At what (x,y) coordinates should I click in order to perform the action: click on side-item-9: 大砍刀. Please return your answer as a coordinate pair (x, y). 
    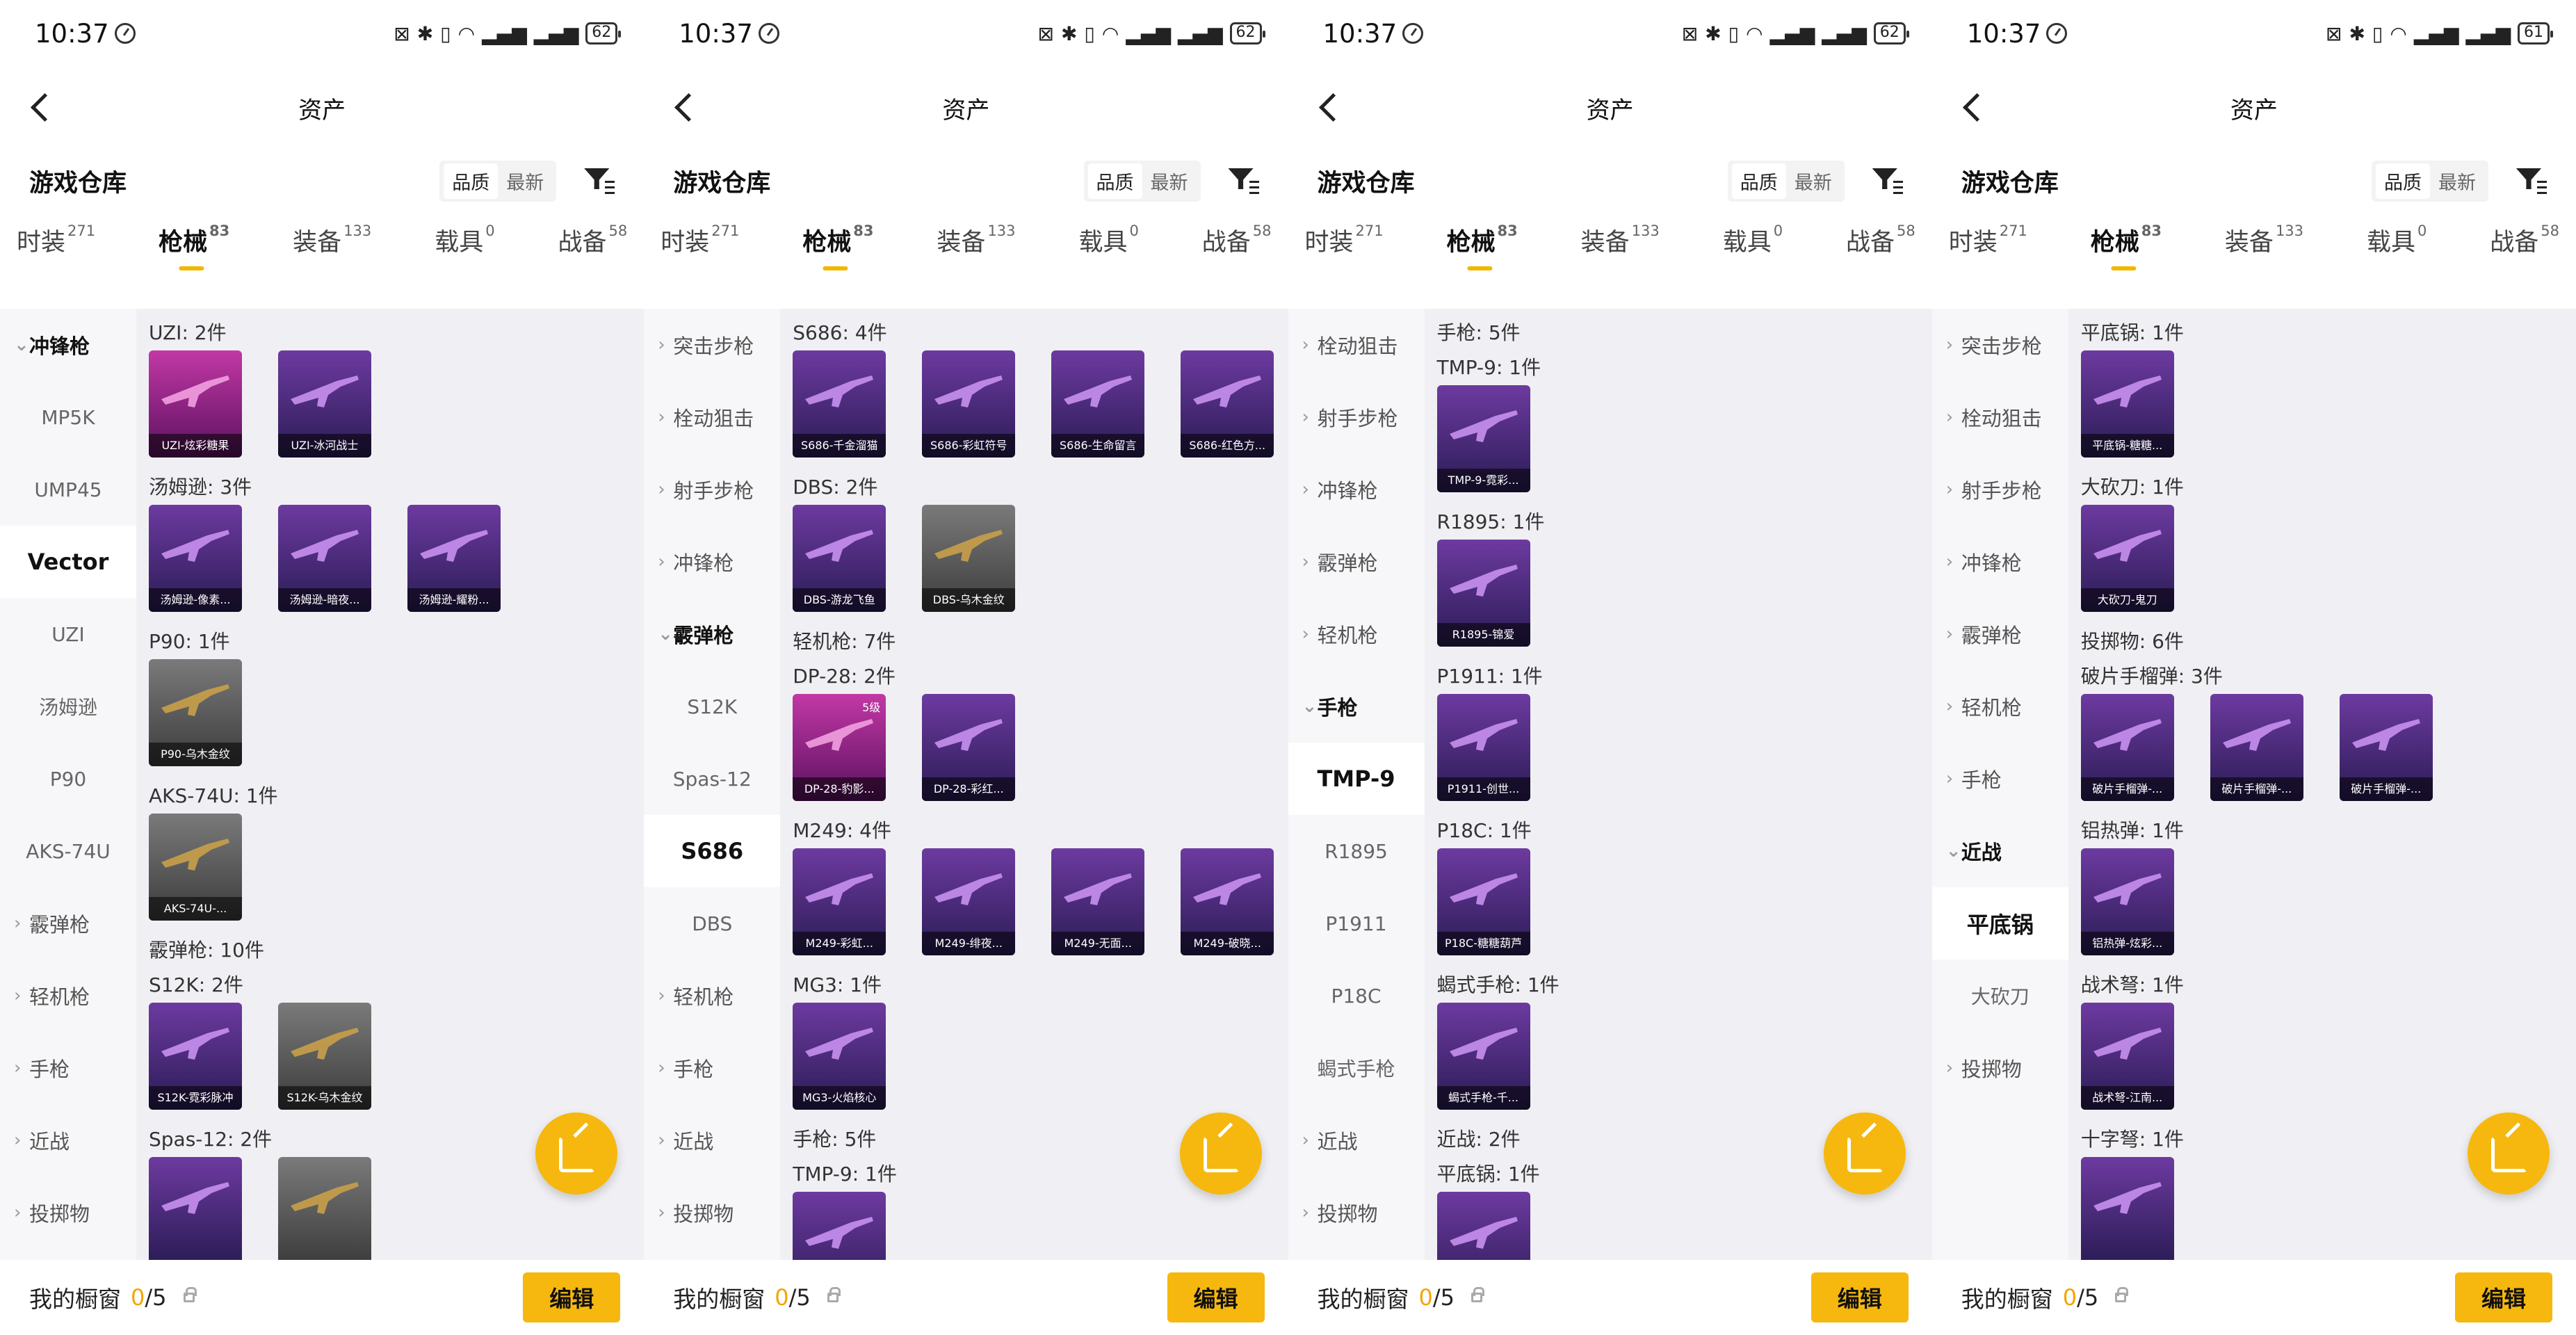
    Looking at the image, I should click on (2000, 996).